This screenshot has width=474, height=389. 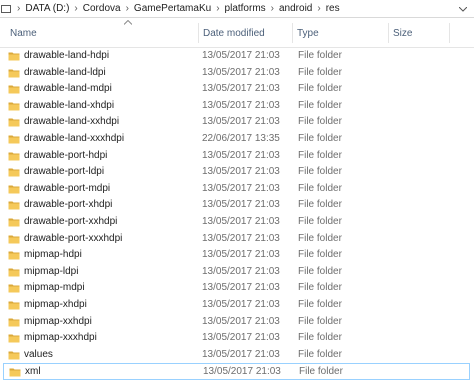 What do you see at coordinates (68, 204) in the screenshot?
I see `file-name: drawable-port-xhdpi` at bounding box center [68, 204].